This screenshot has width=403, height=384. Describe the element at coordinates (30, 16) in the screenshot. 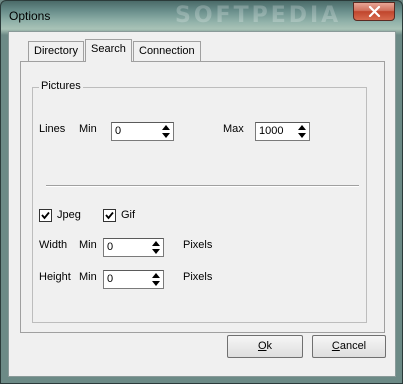

I see `window-title: Options` at that location.